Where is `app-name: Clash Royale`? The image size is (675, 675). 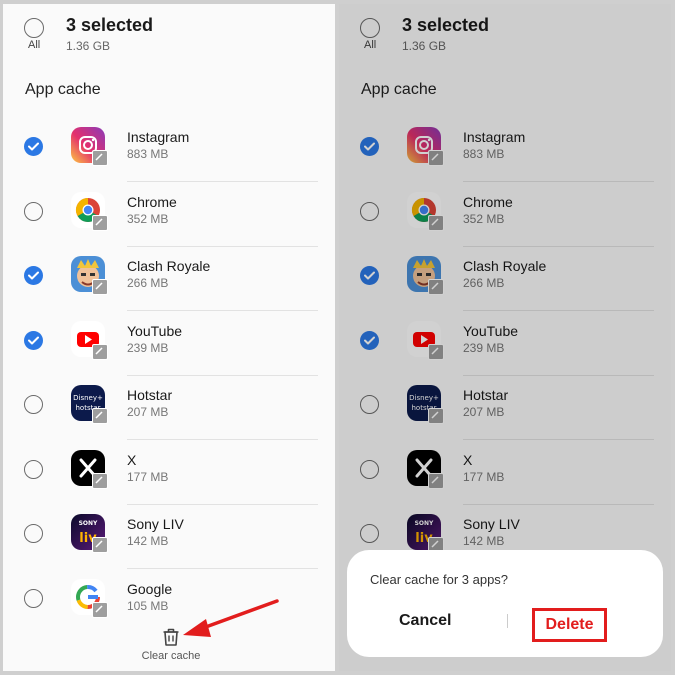
app-name: Clash Royale is located at coordinates (169, 266).